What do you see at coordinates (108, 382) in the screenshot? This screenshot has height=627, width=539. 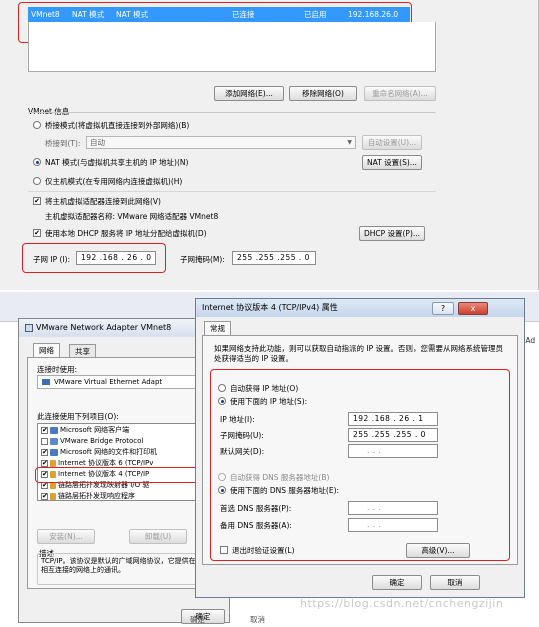 I see `adapter-name: VMware Virtual Ethernet Adapt` at bounding box center [108, 382].